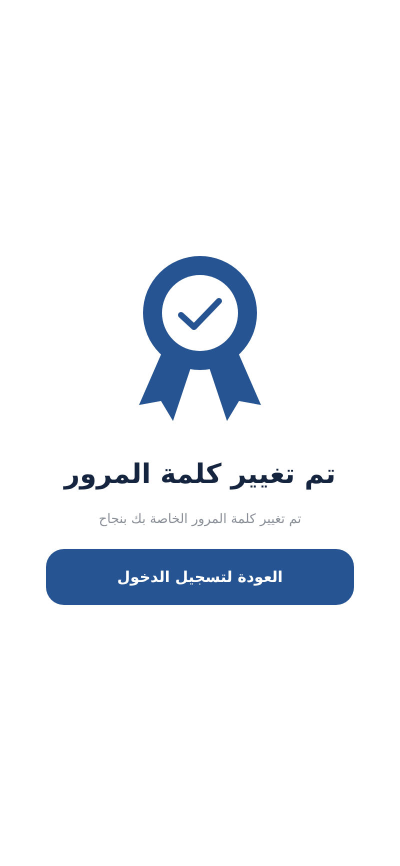 This screenshot has width=400, height=866. I want to click on award-badge-icon, so click(200, 339).